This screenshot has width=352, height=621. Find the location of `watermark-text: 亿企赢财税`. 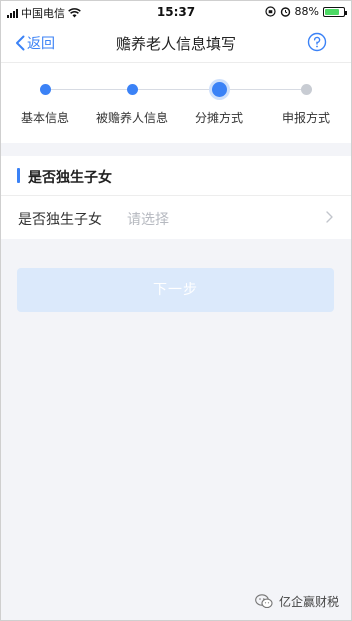

watermark-text: 亿企赢财税 is located at coordinates (308, 602).